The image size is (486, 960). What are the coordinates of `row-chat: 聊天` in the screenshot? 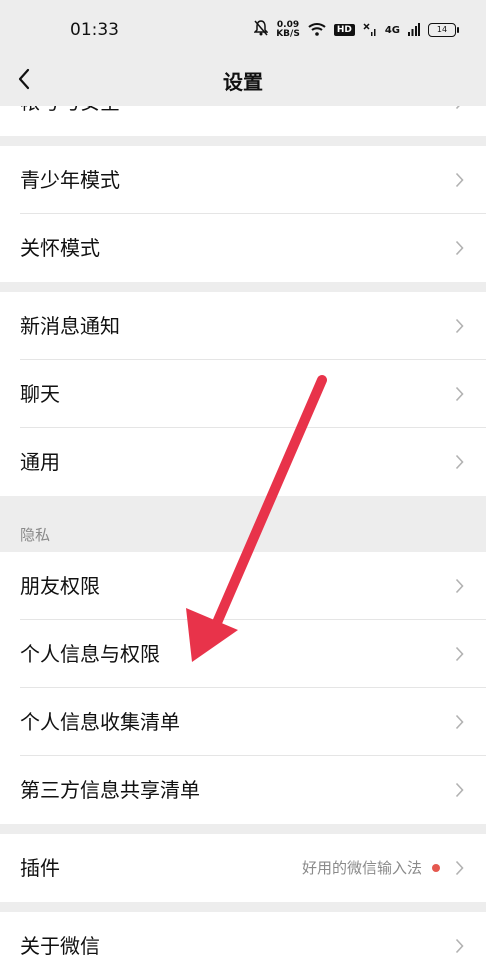 It's located at (243, 394).